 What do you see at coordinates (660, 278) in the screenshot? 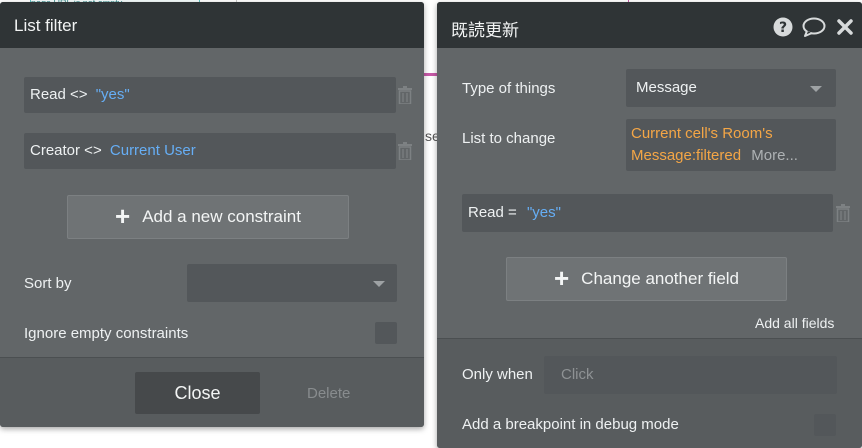
I see `change-another-field-label: Change another field` at bounding box center [660, 278].